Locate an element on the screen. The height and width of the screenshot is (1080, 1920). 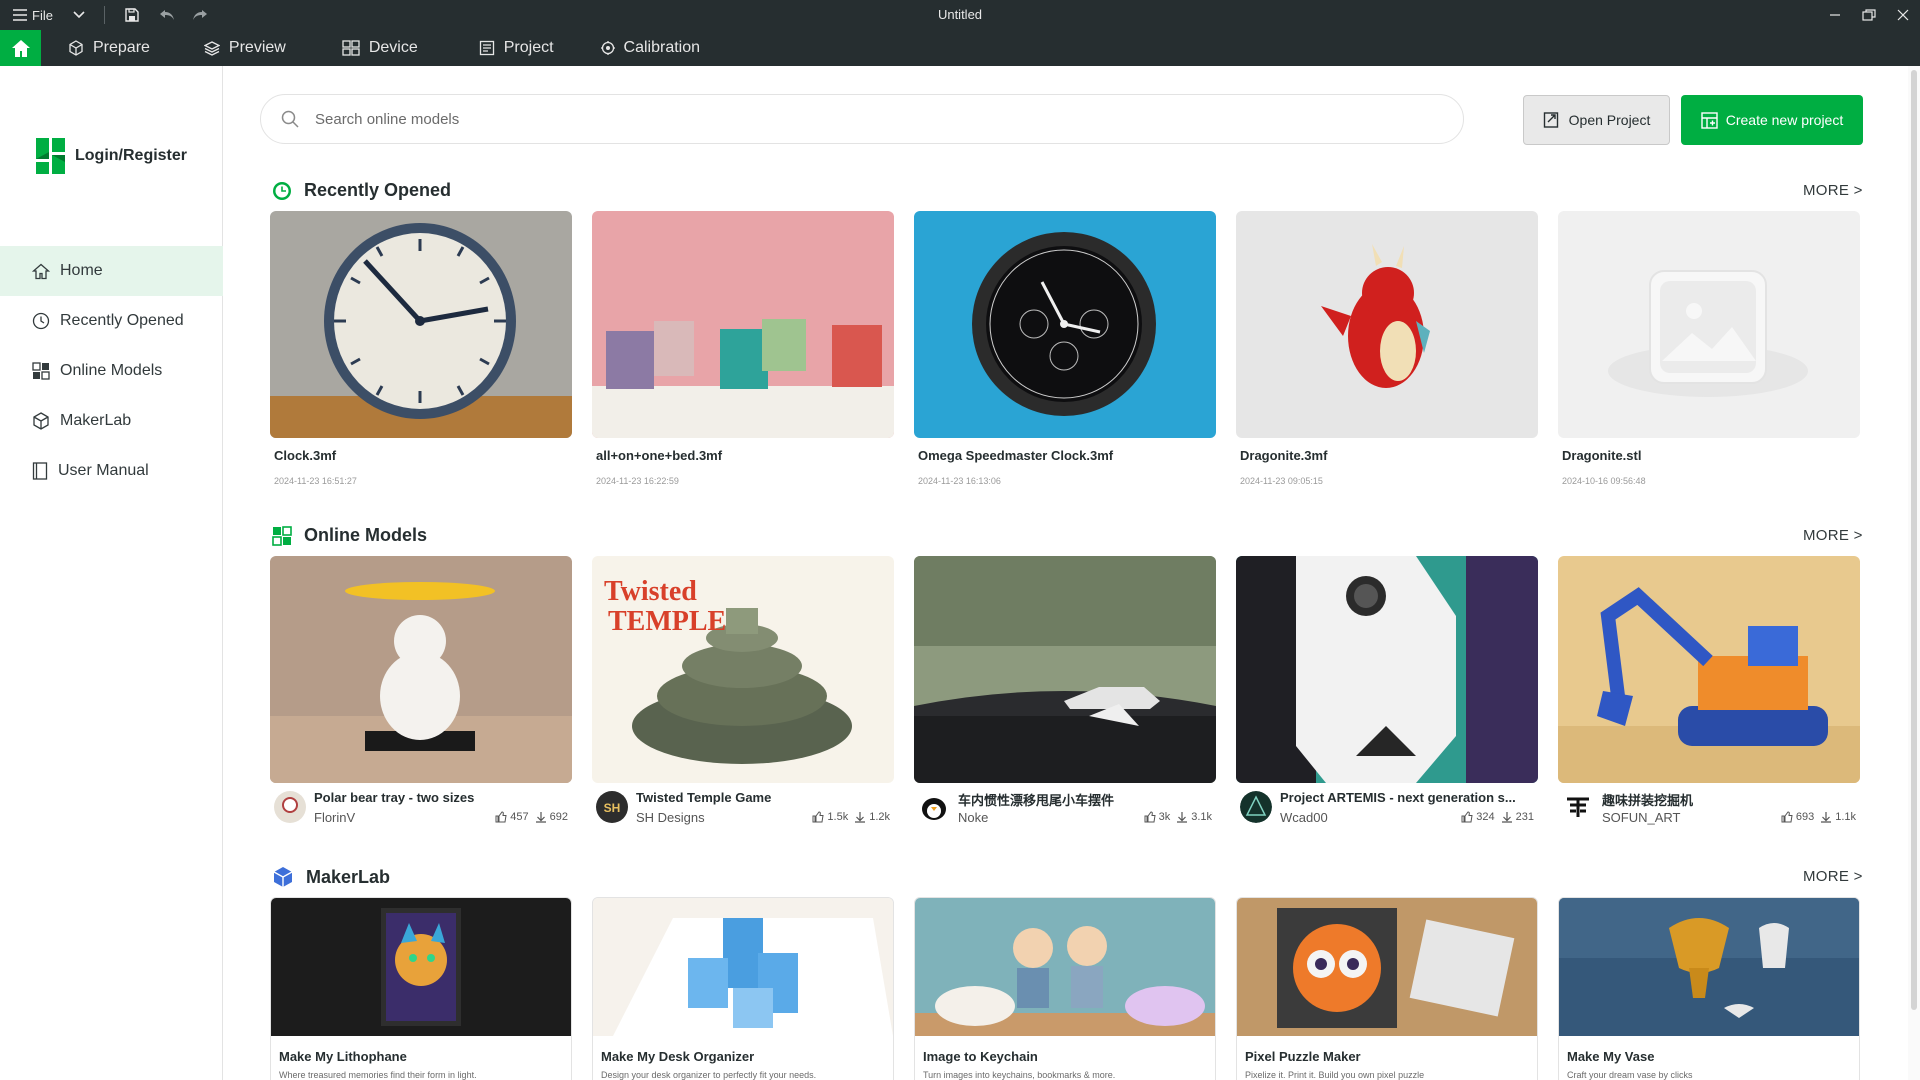
model-author: SH Designs is located at coordinates (670, 817).